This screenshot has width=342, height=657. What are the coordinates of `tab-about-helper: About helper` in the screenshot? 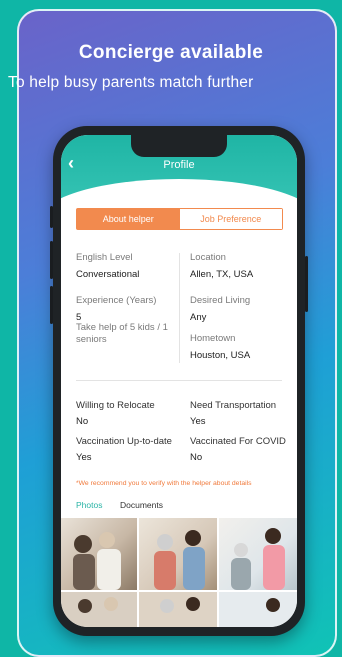 It's located at (128, 219).